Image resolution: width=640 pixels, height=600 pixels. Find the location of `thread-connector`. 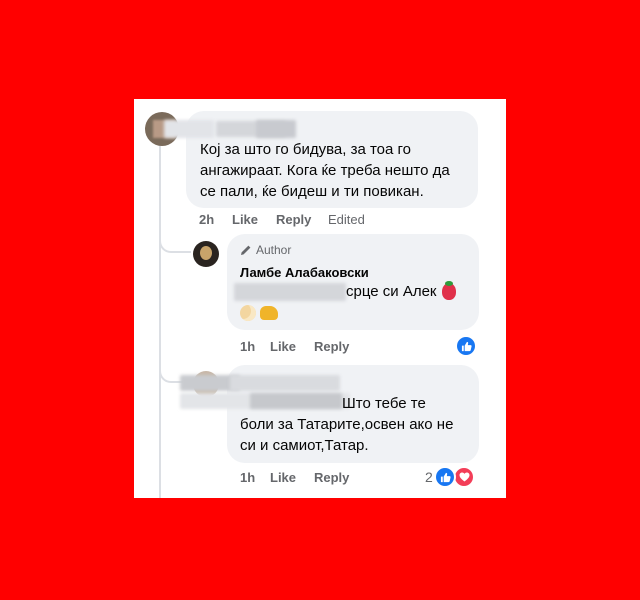

thread-connector is located at coordinates (175, 235).